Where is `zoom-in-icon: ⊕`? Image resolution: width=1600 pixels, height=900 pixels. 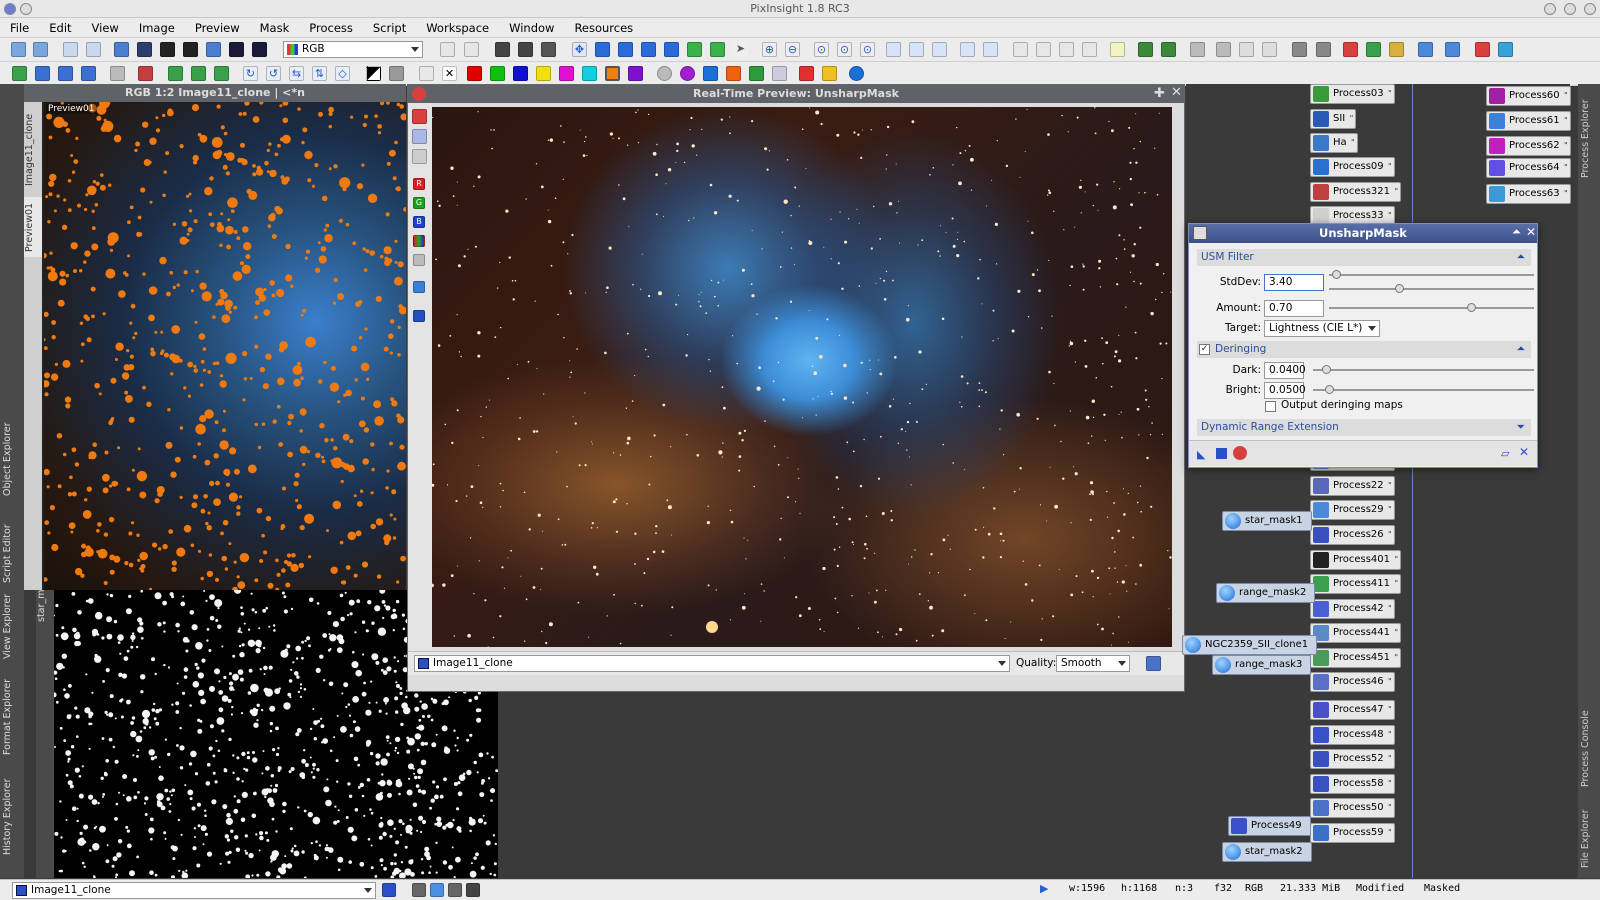 zoom-in-icon: ⊕ is located at coordinates (769, 49).